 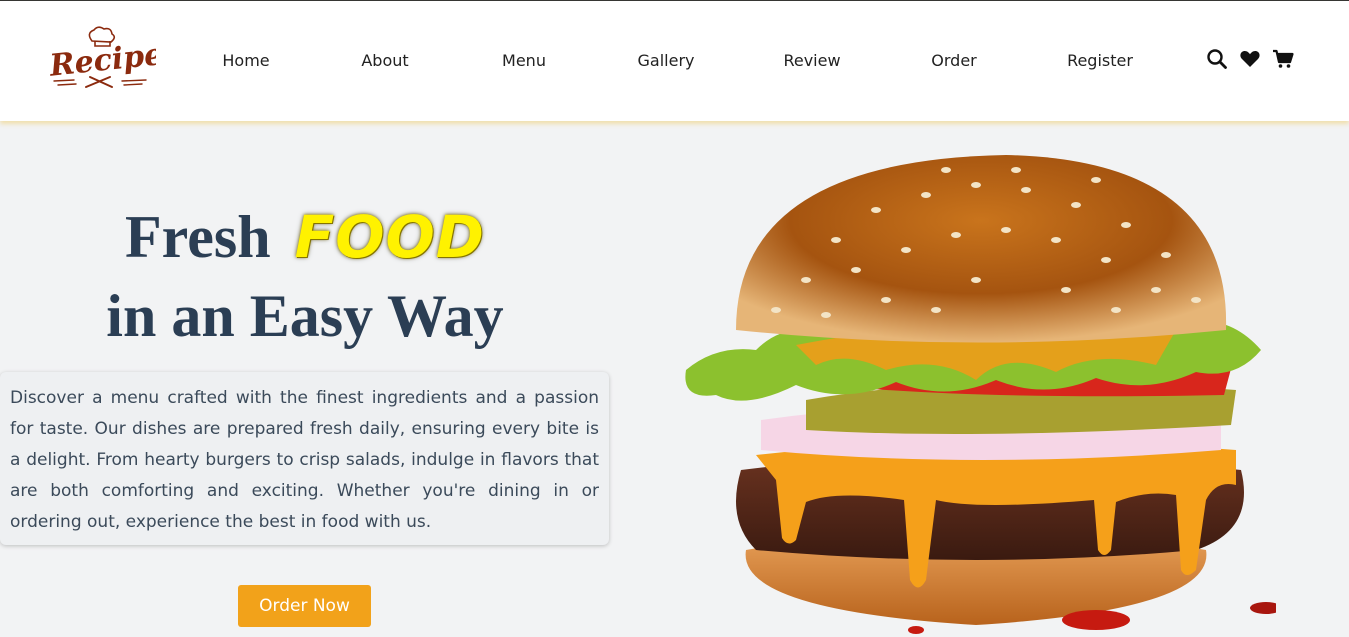 What do you see at coordinates (1283, 59) in the screenshot?
I see `cart-icon` at bounding box center [1283, 59].